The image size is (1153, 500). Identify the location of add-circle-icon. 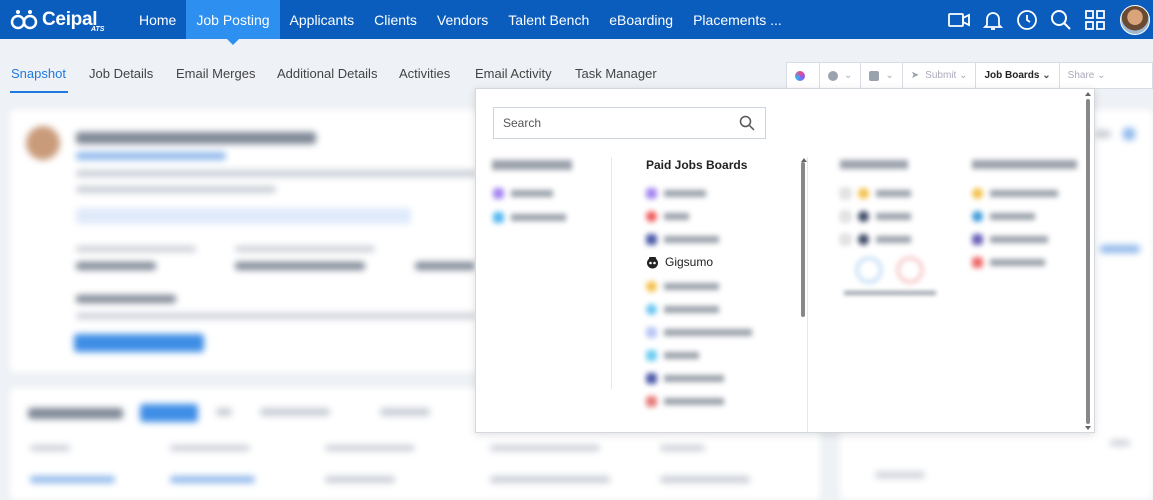
(869, 270).